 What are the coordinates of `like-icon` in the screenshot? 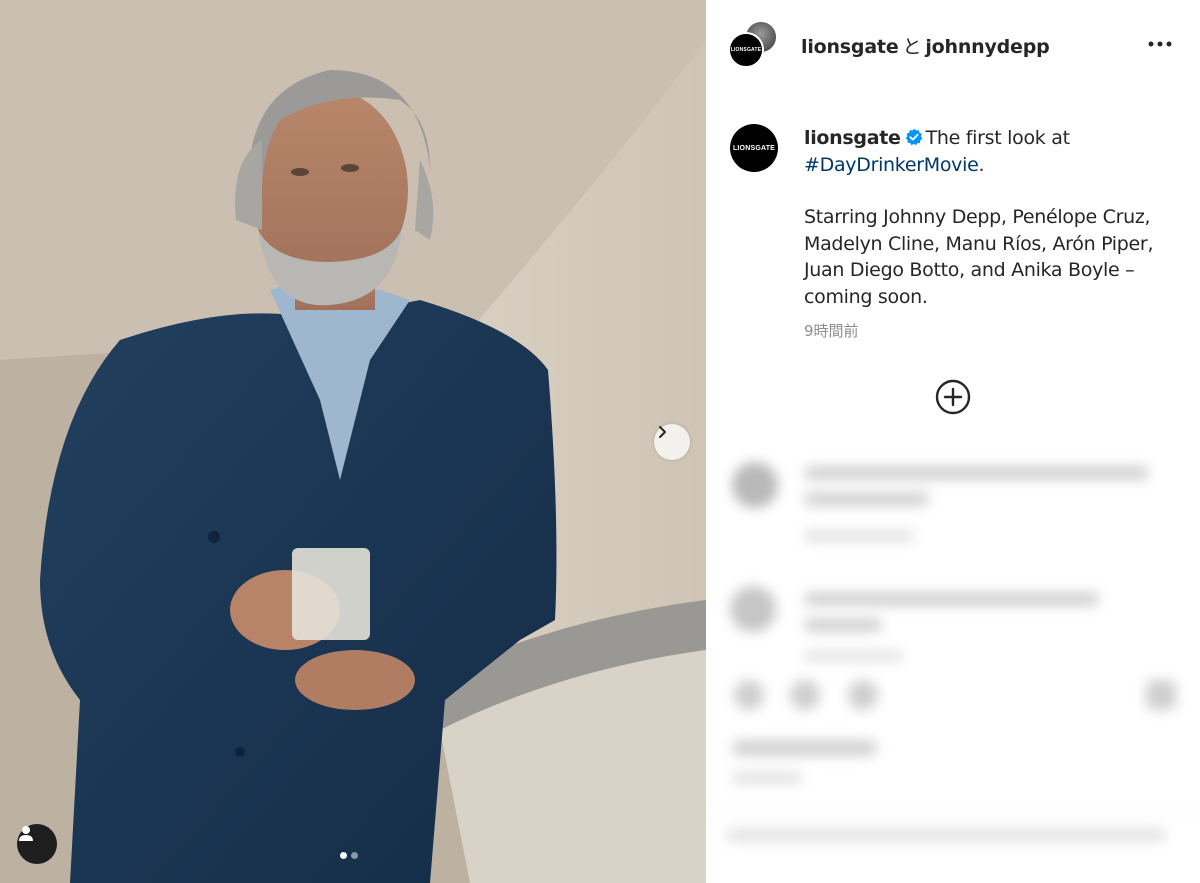 It's located at (749, 695).